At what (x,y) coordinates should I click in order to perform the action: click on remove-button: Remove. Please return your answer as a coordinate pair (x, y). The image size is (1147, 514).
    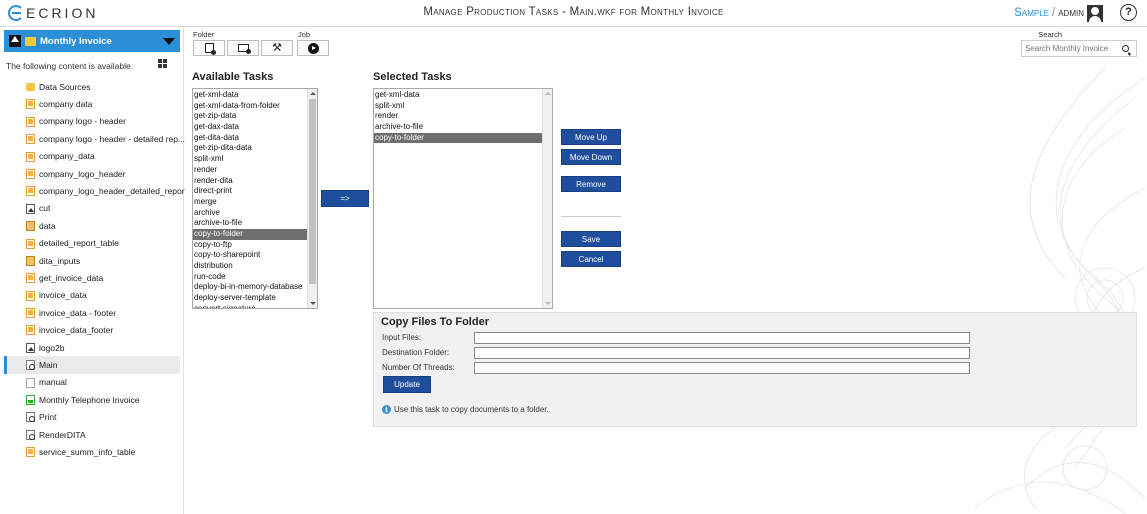
    Looking at the image, I should click on (591, 184).